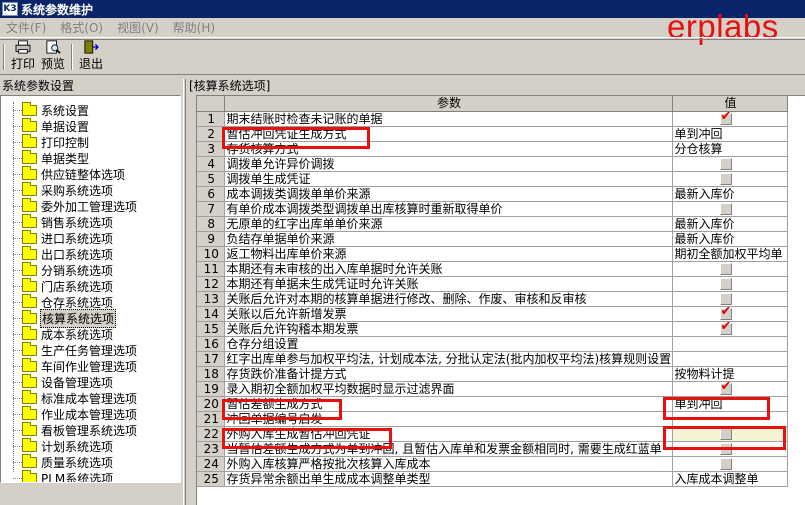 The width and height of the screenshot is (805, 505). Describe the element at coordinates (63, 445) in the screenshot. I see `tree-item: 计划系统选项` at that location.